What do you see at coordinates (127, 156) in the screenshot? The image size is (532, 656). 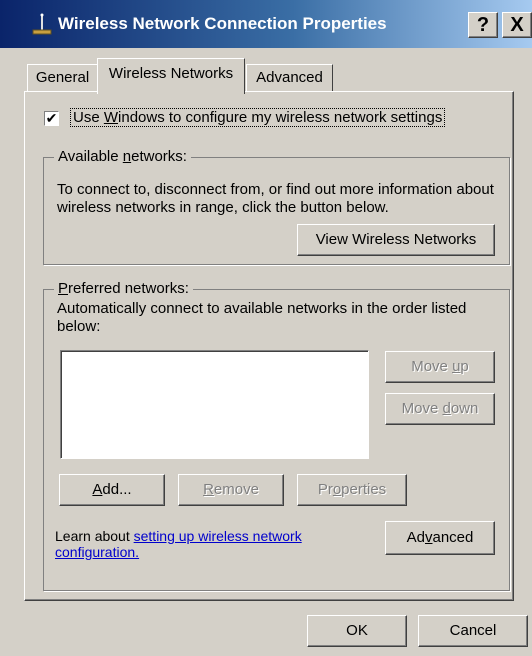 I see `available-label-accel: n` at bounding box center [127, 156].